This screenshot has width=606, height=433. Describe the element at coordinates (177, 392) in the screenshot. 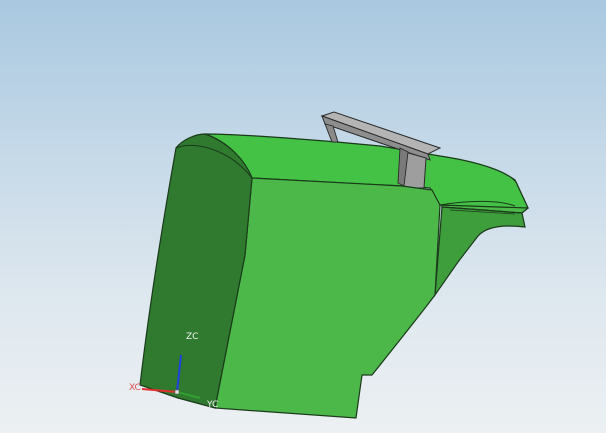

I see `triad-origin` at that location.